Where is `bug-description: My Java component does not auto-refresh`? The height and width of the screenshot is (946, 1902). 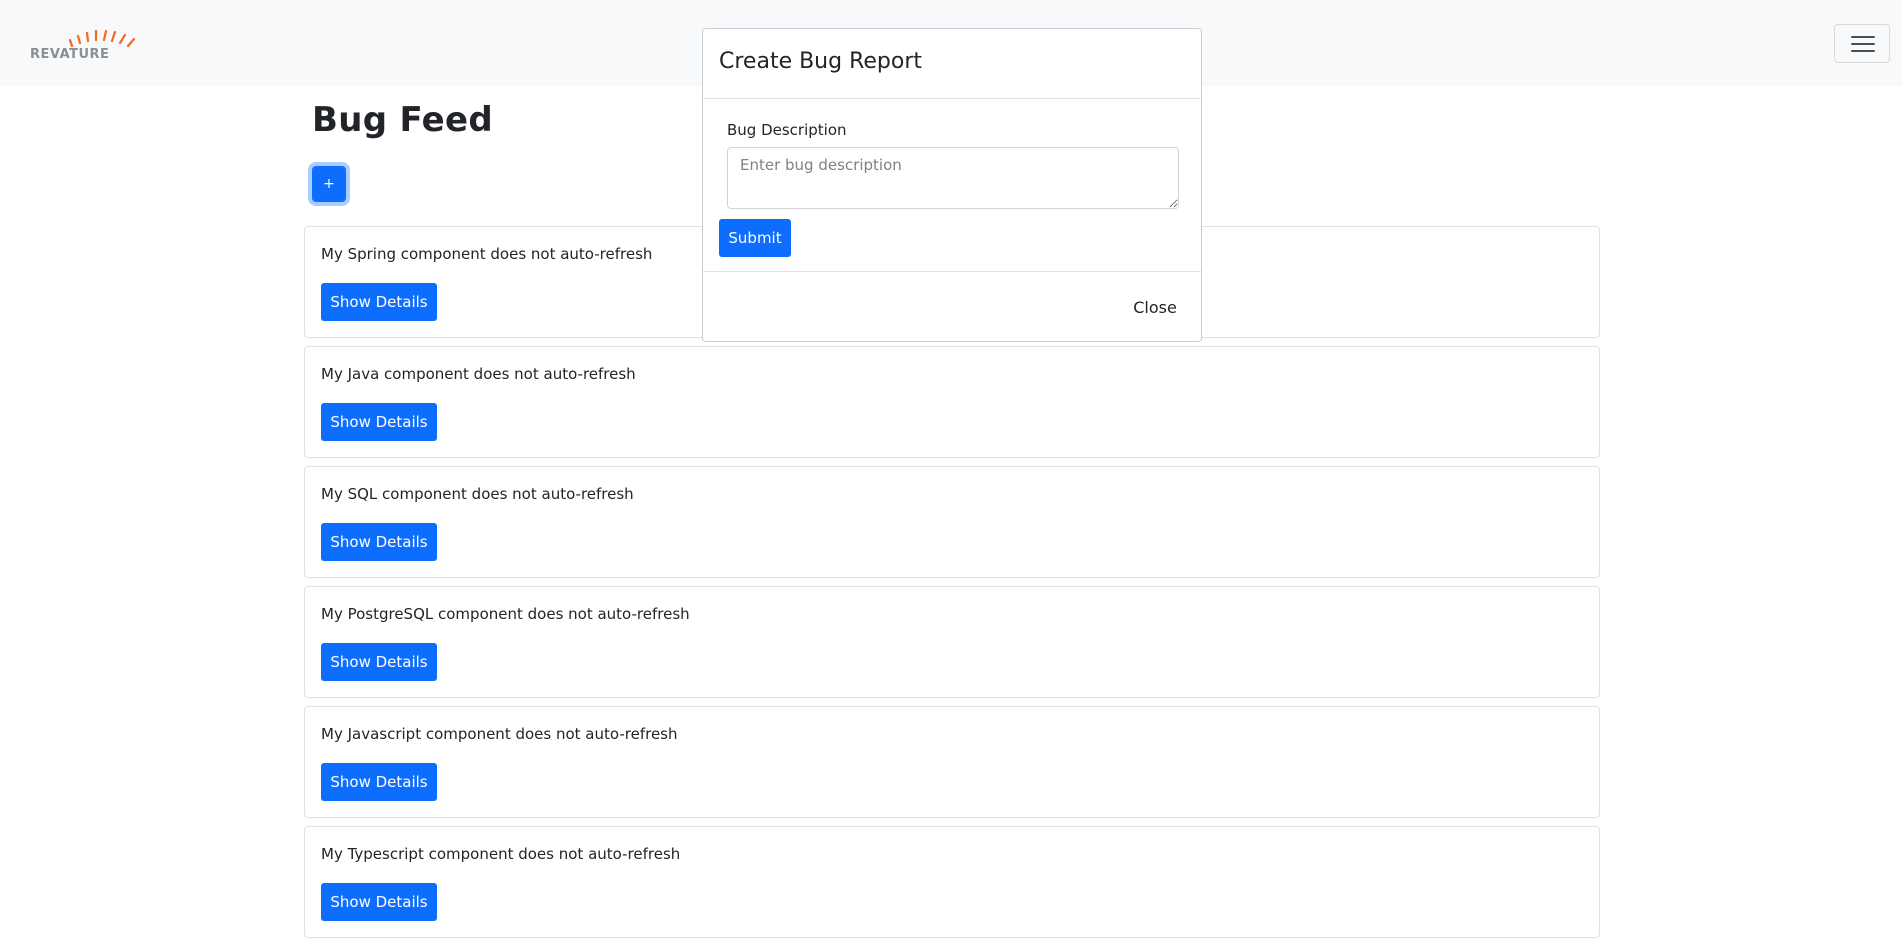
bug-description: My Java component does not auto-refresh is located at coordinates (478, 374).